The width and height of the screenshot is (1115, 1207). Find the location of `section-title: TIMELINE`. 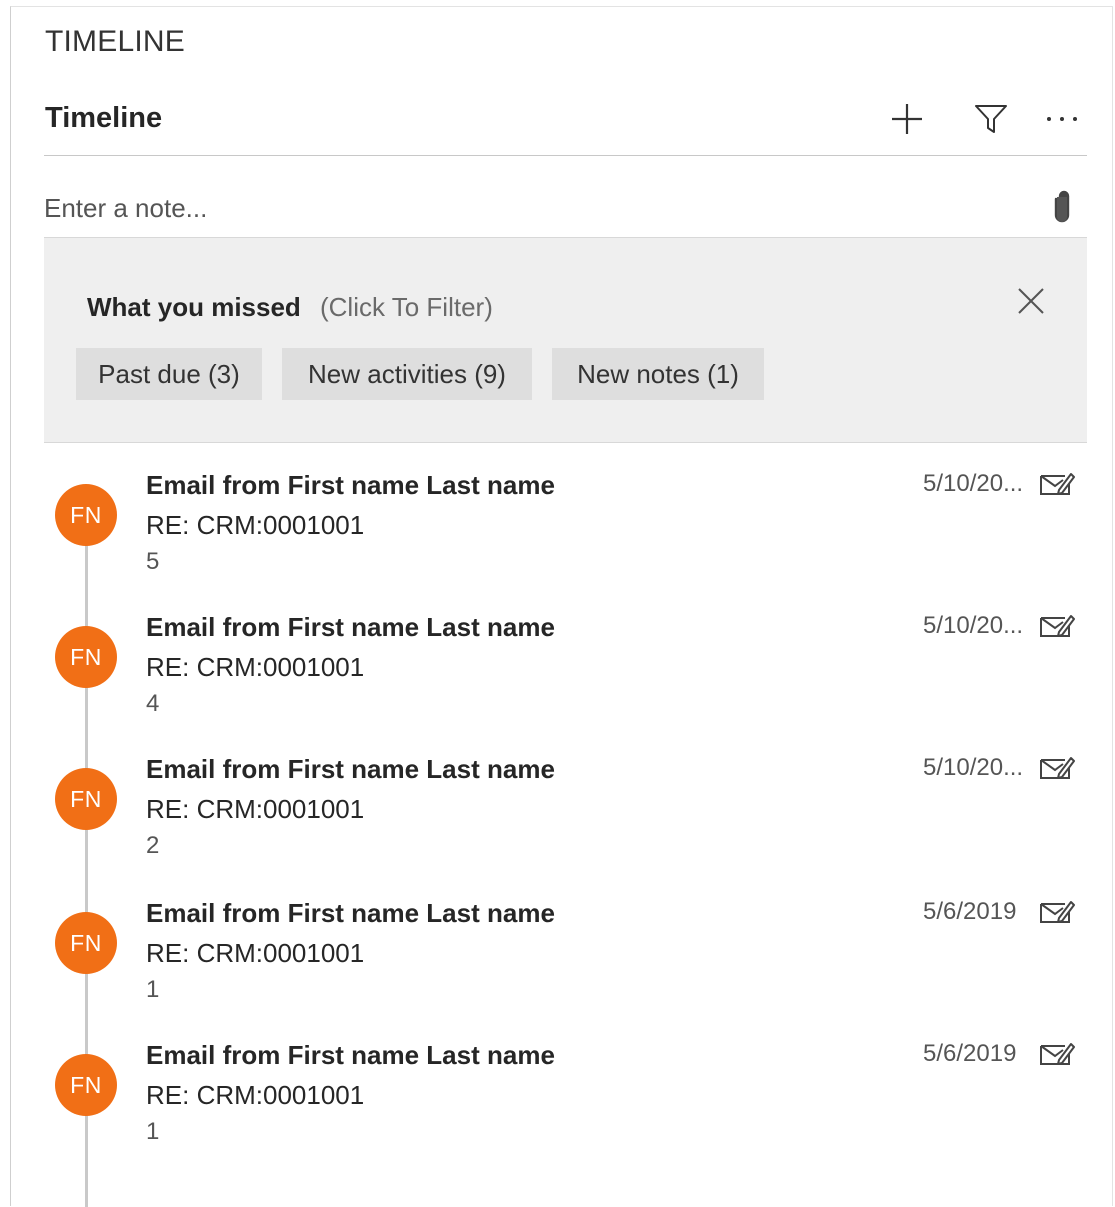

section-title: TIMELINE is located at coordinates (115, 41).